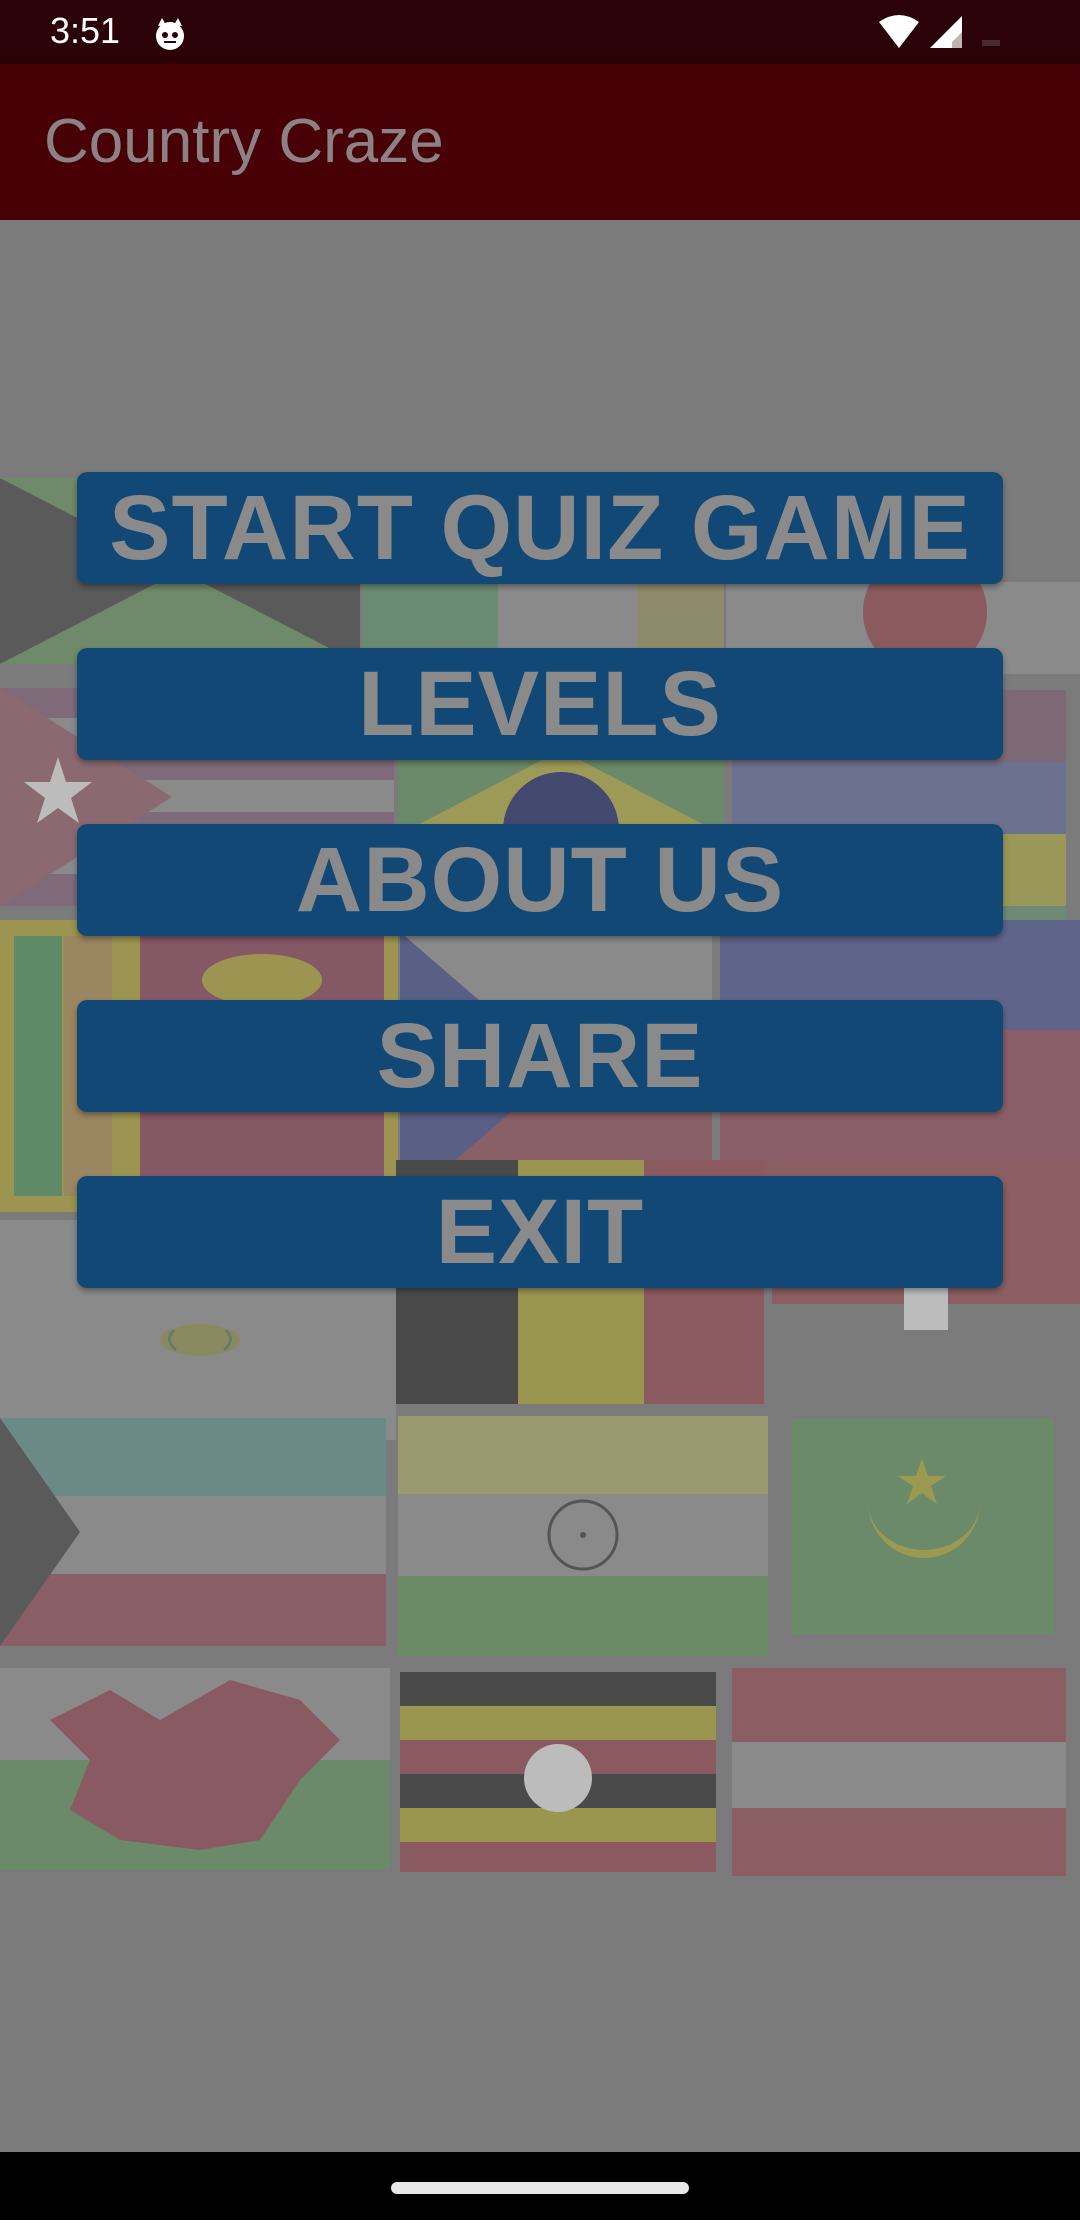 This screenshot has width=1080, height=2220. I want to click on about-us-button: ABOUT US, so click(540, 880).